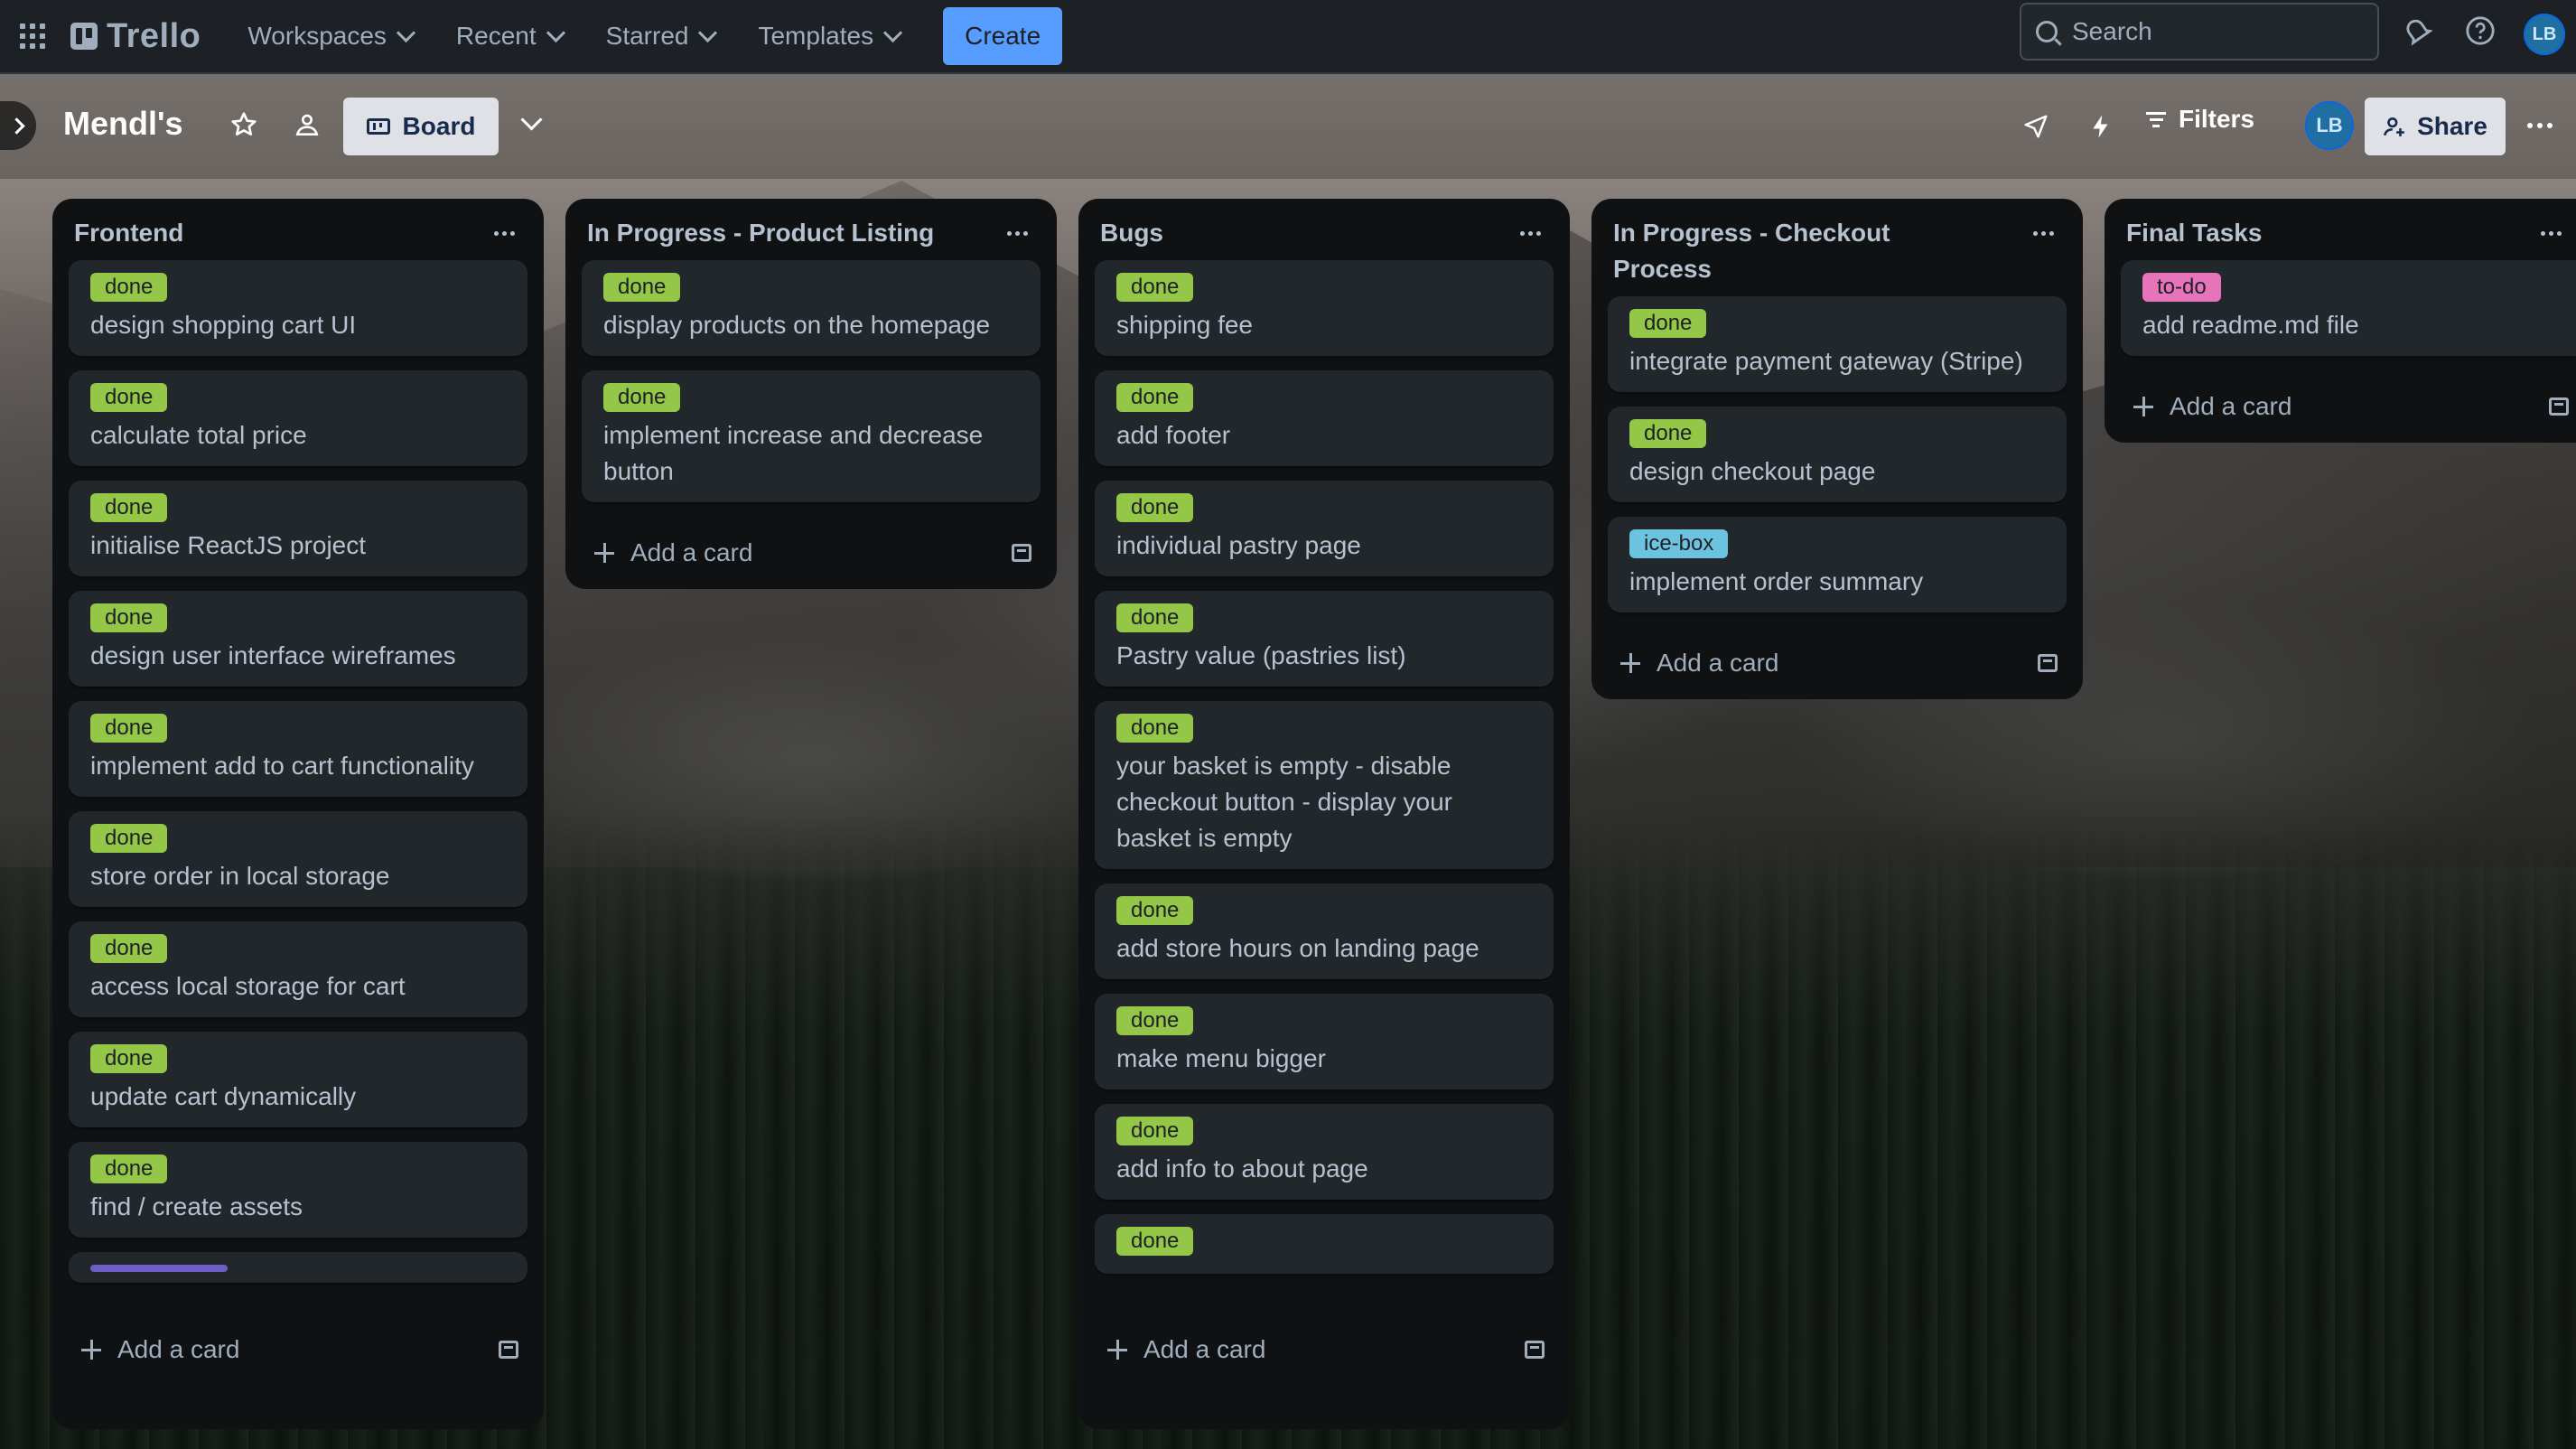 The height and width of the screenshot is (1449, 2576). Describe the element at coordinates (1003, 36) in the screenshot. I see `create-button: Create` at that location.